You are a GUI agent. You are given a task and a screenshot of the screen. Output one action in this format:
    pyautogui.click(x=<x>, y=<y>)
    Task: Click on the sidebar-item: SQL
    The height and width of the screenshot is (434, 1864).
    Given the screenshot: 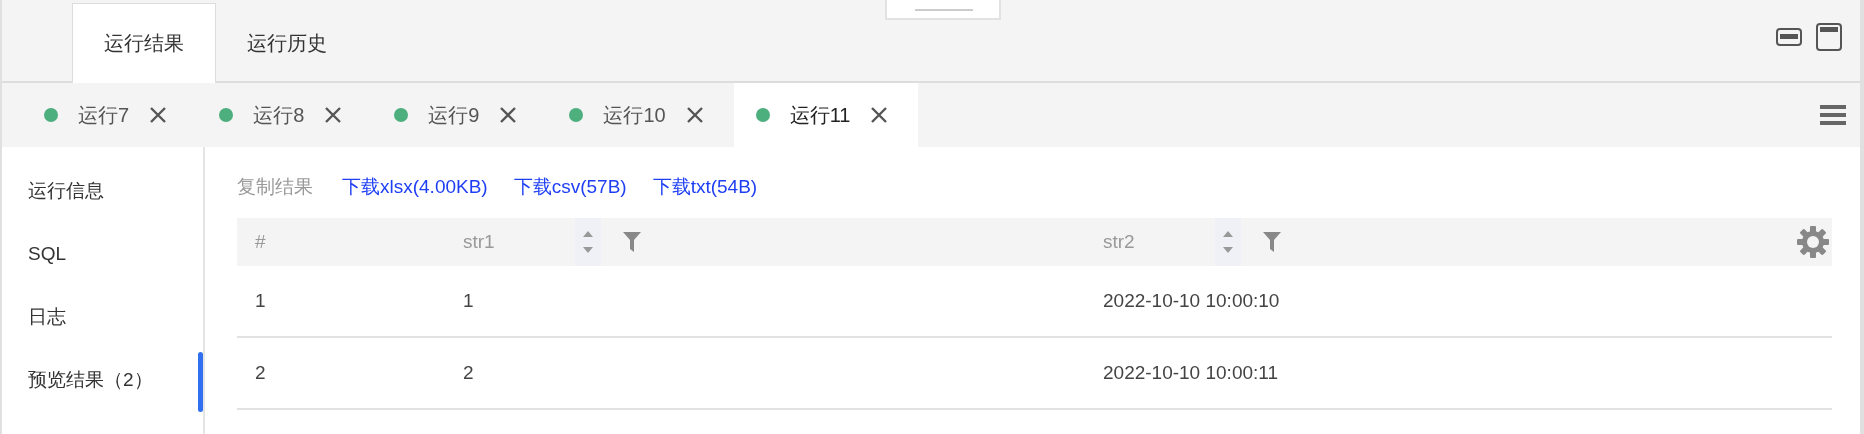 What is the action you would take?
    pyautogui.click(x=102, y=253)
    